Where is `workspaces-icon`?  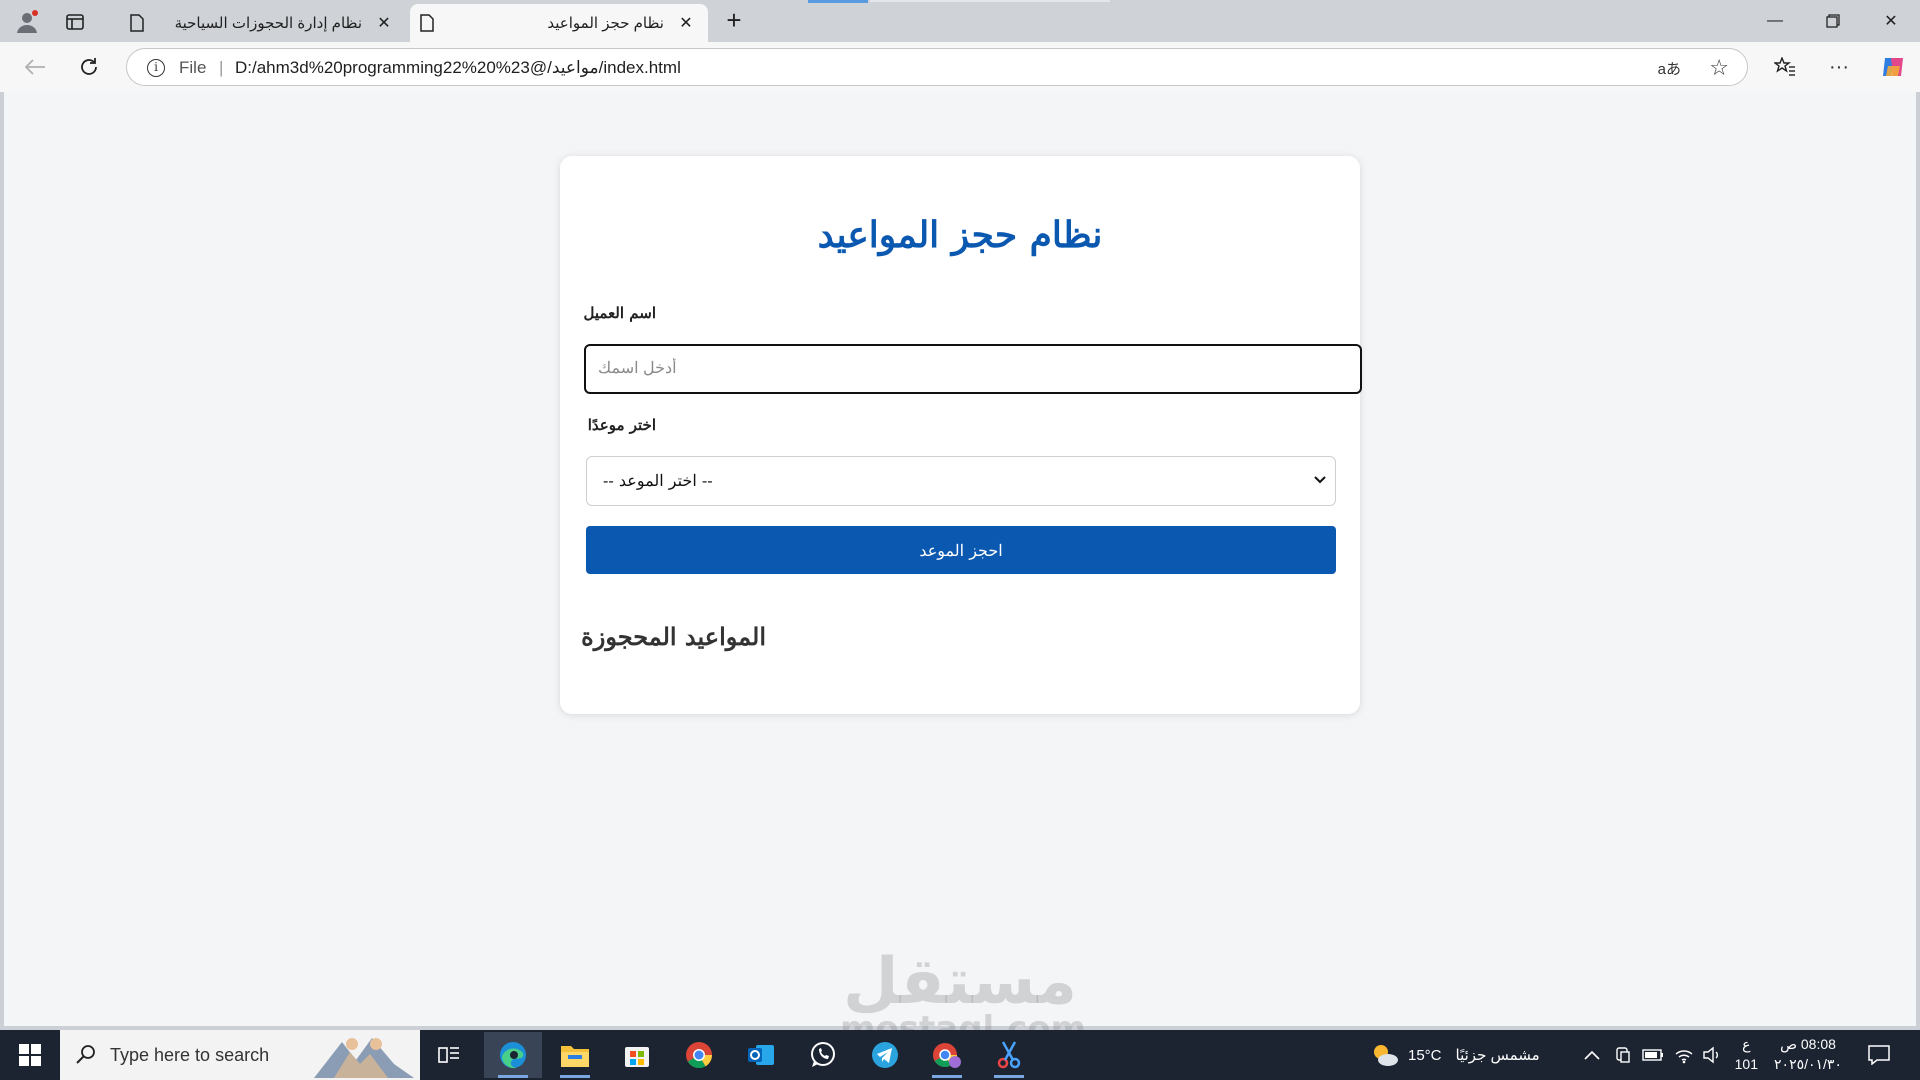
workspaces-icon is located at coordinates (75, 22).